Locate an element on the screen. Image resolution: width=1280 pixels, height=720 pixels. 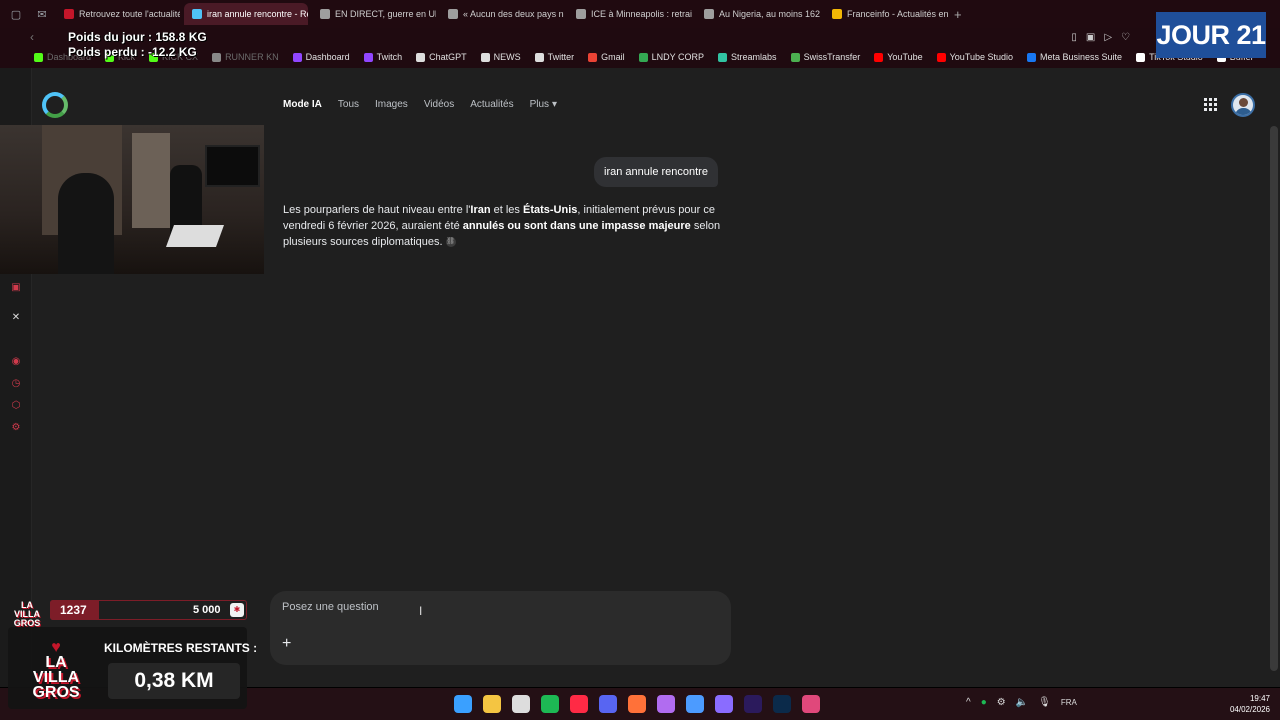
tab-label: EN DIRECT, guerre en Ukr is located at coordinates (385, 14).